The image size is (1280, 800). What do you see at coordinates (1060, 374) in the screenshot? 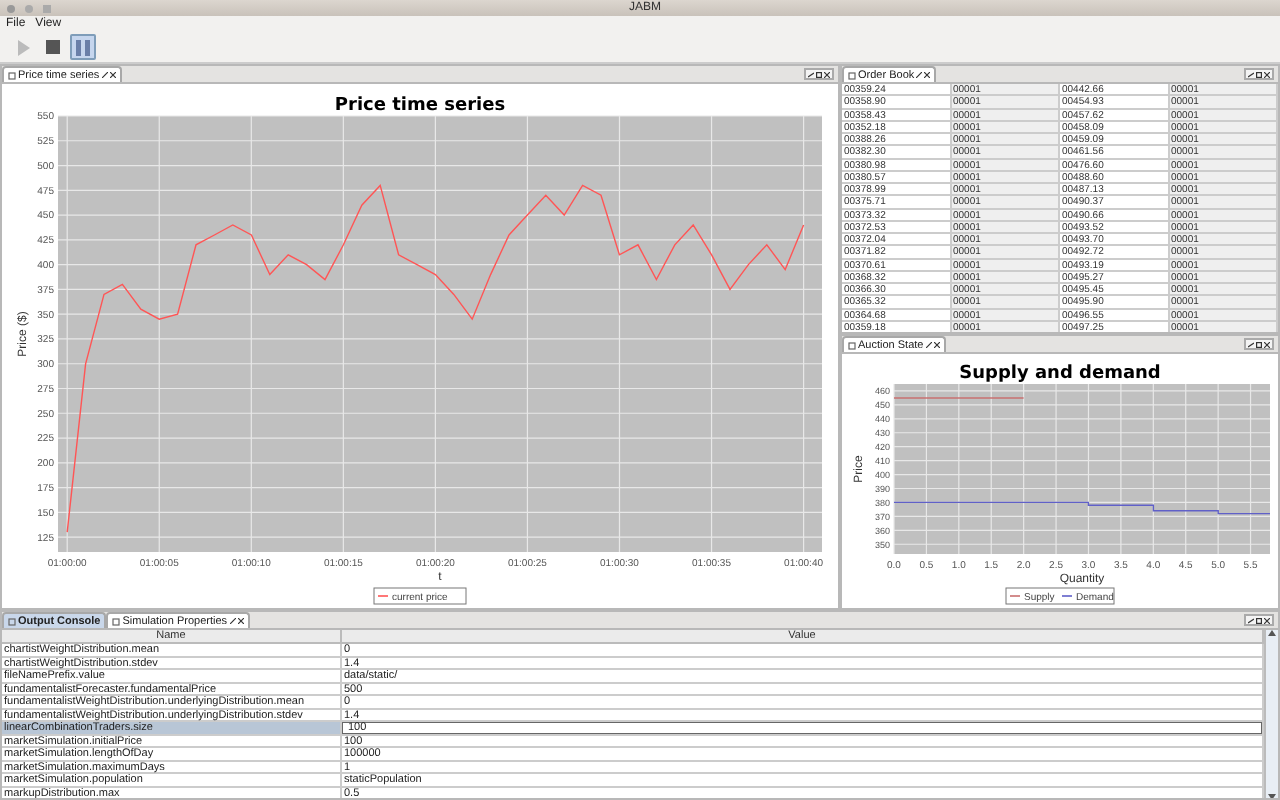
I see `chart-title: Supply and demand` at bounding box center [1060, 374].